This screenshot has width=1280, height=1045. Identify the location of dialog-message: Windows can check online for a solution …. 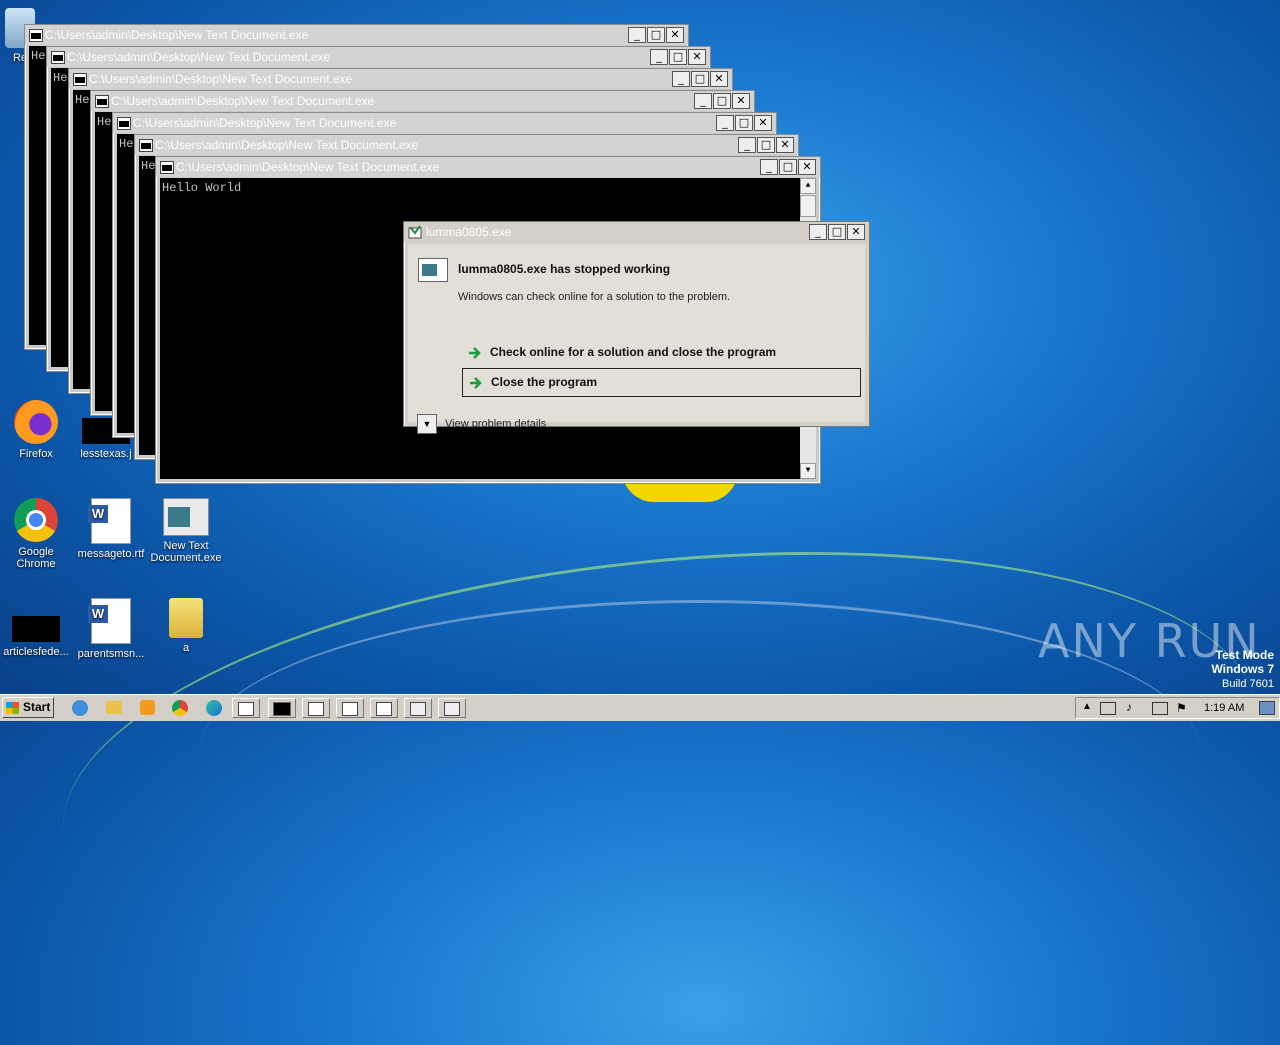
(594, 297).